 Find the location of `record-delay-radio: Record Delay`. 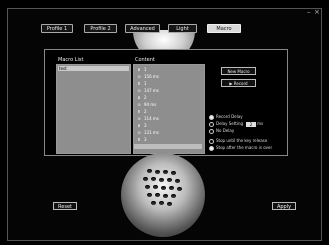

record-delay-radio: Record Delay is located at coordinates (226, 117).